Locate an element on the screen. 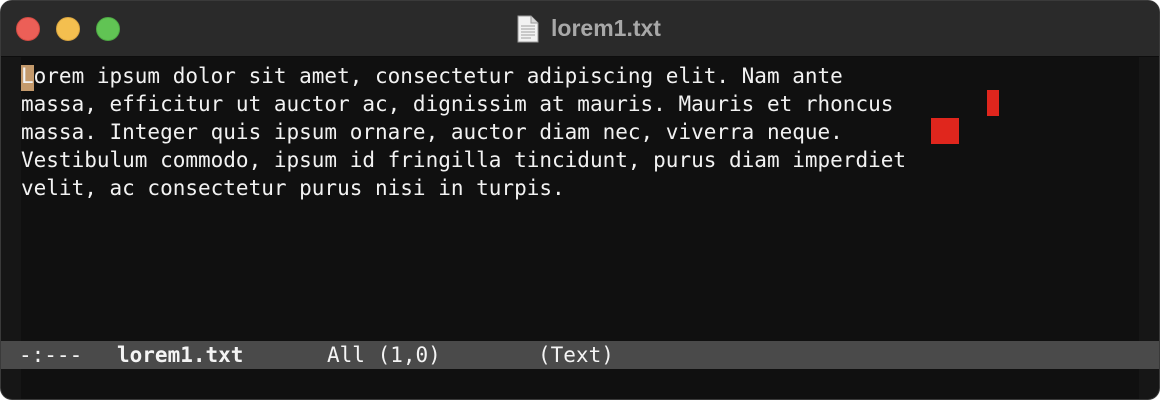 This screenshot has height=400, width=1160. minibuffer is located at coordinates (580, 384).